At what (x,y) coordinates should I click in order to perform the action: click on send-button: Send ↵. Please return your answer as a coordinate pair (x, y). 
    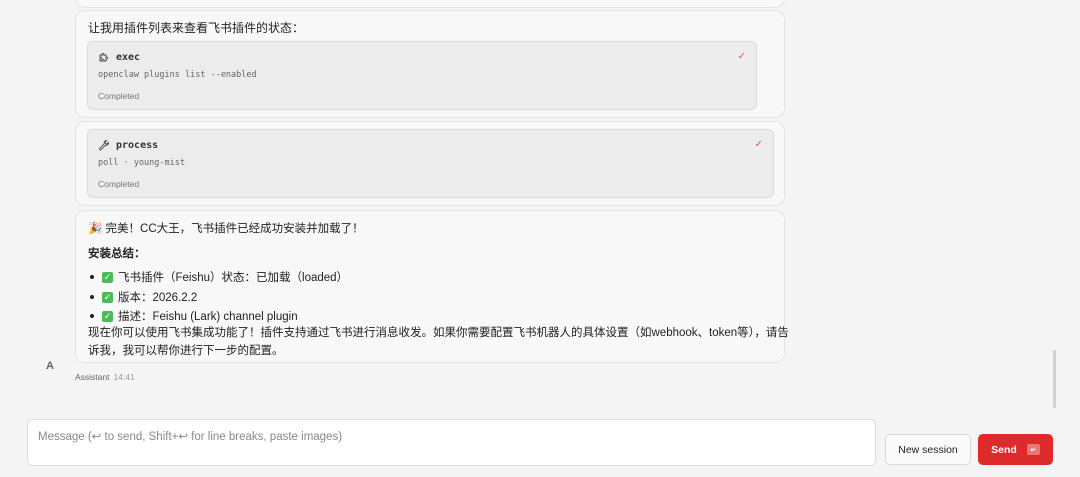
    Looking at the image, I should click on (1015, 449).